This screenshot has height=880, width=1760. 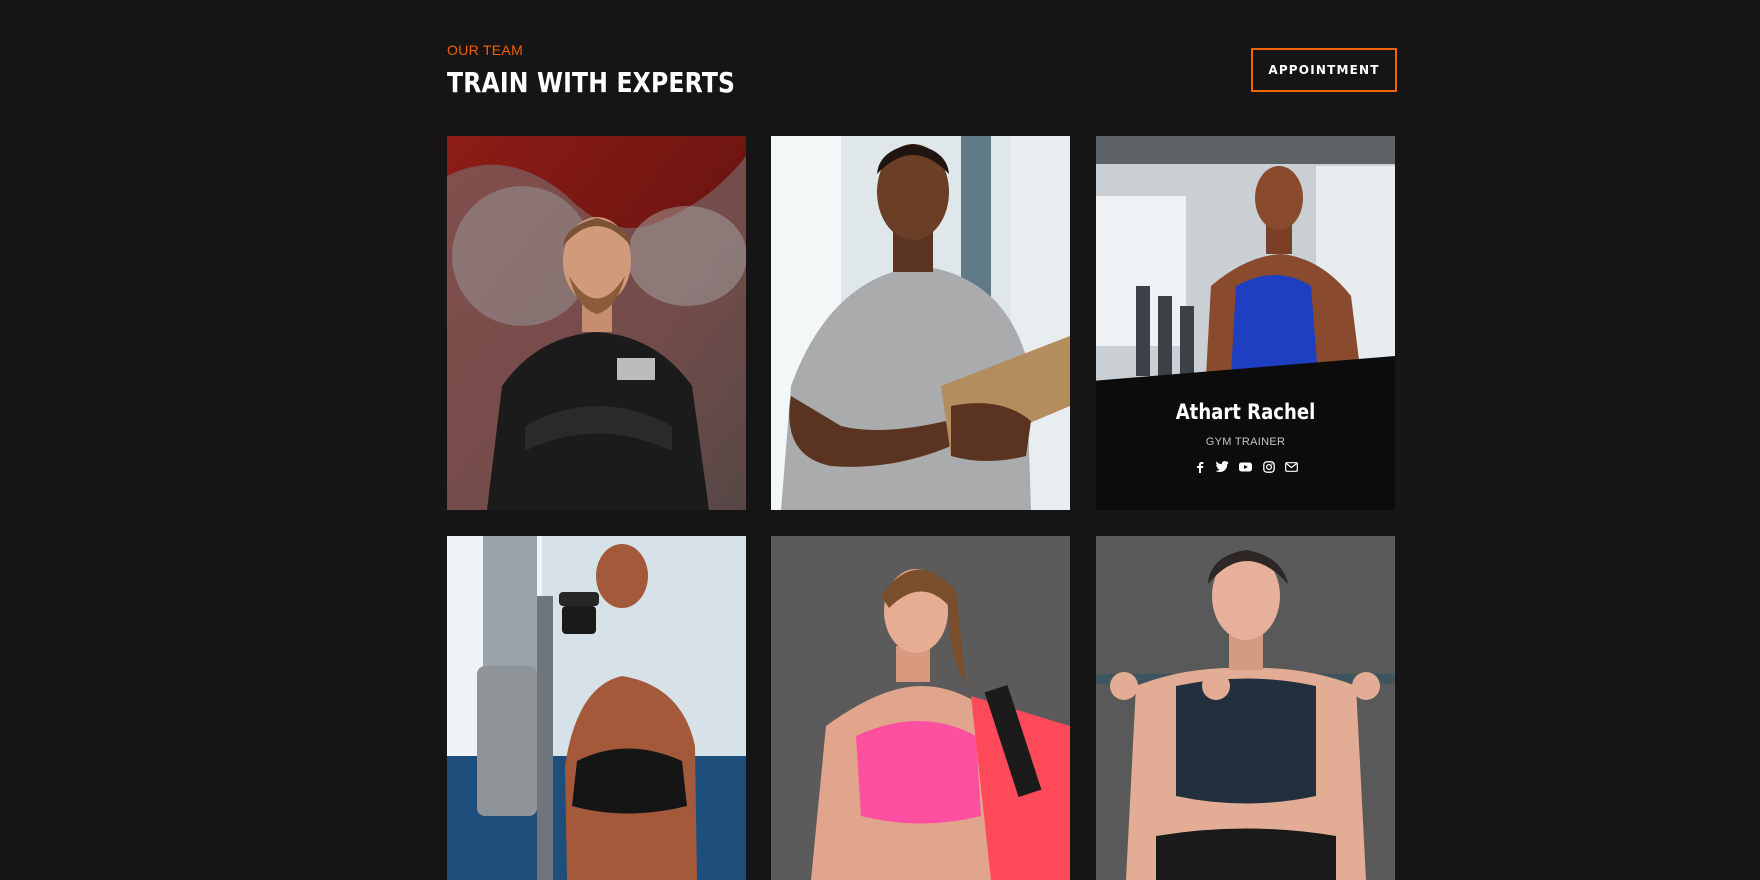 I want to click on twitter-icon, so click(x=1222, y=466).